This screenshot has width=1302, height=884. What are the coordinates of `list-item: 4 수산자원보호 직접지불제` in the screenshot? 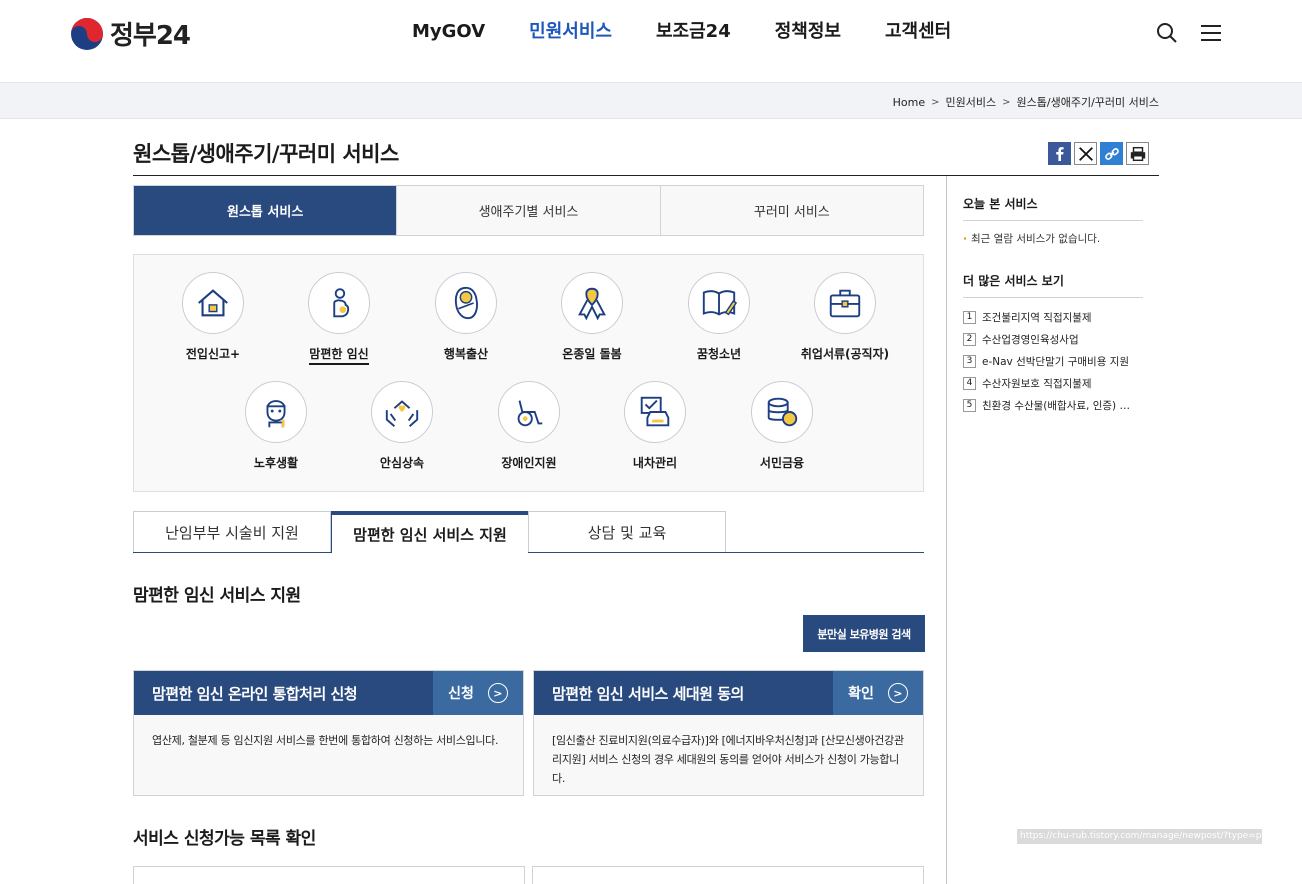 It's located at (1053, 383).